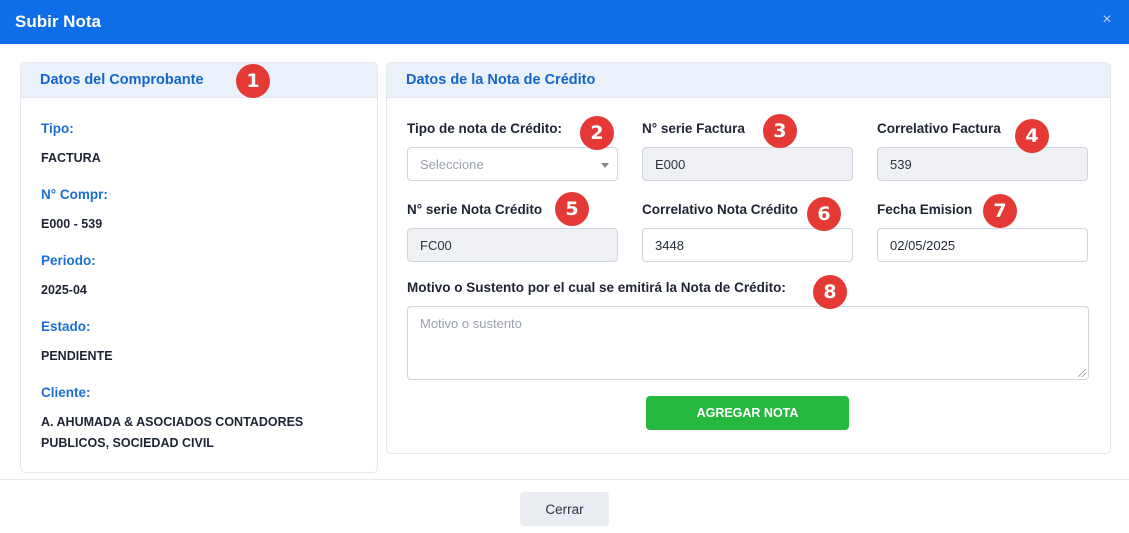 The width and height of the screenshot is (1129, 533). Describe the element at coordinates (830, 292) in the screenshot. I see `annotation-badge-8: 8` at that location.